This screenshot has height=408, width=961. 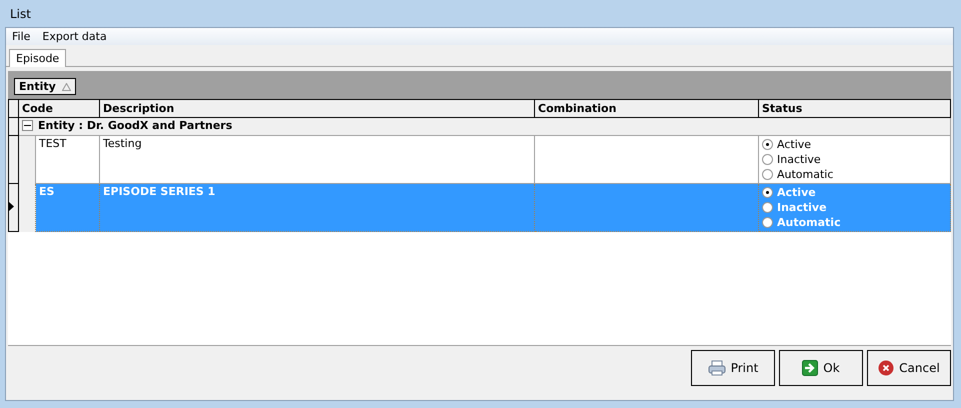 I want to click on collapse-icon, so click(x=27, y=125).